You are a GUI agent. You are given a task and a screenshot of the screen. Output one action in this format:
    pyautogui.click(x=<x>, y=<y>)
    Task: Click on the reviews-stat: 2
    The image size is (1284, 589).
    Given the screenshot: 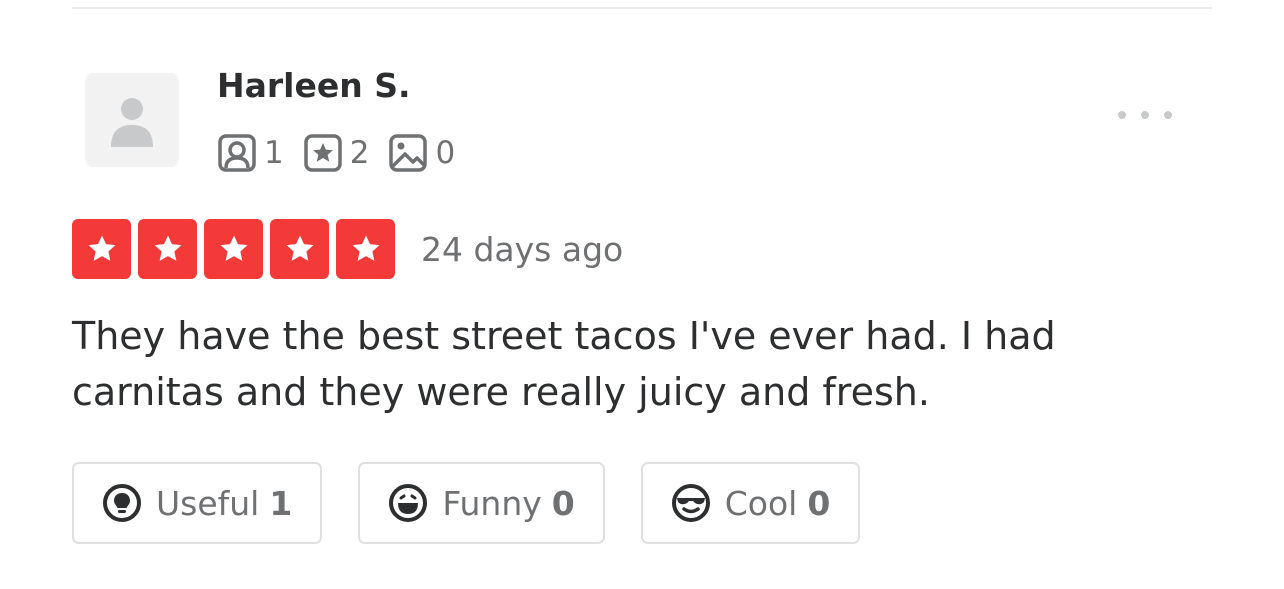 What is the action you would take?
    pyautogui.click(x=336, y=153)
    